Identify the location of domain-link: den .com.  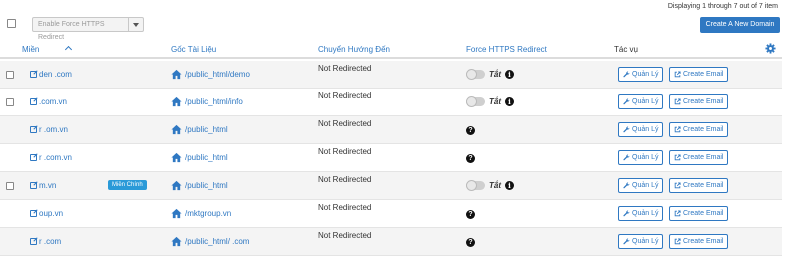
(55, 74).